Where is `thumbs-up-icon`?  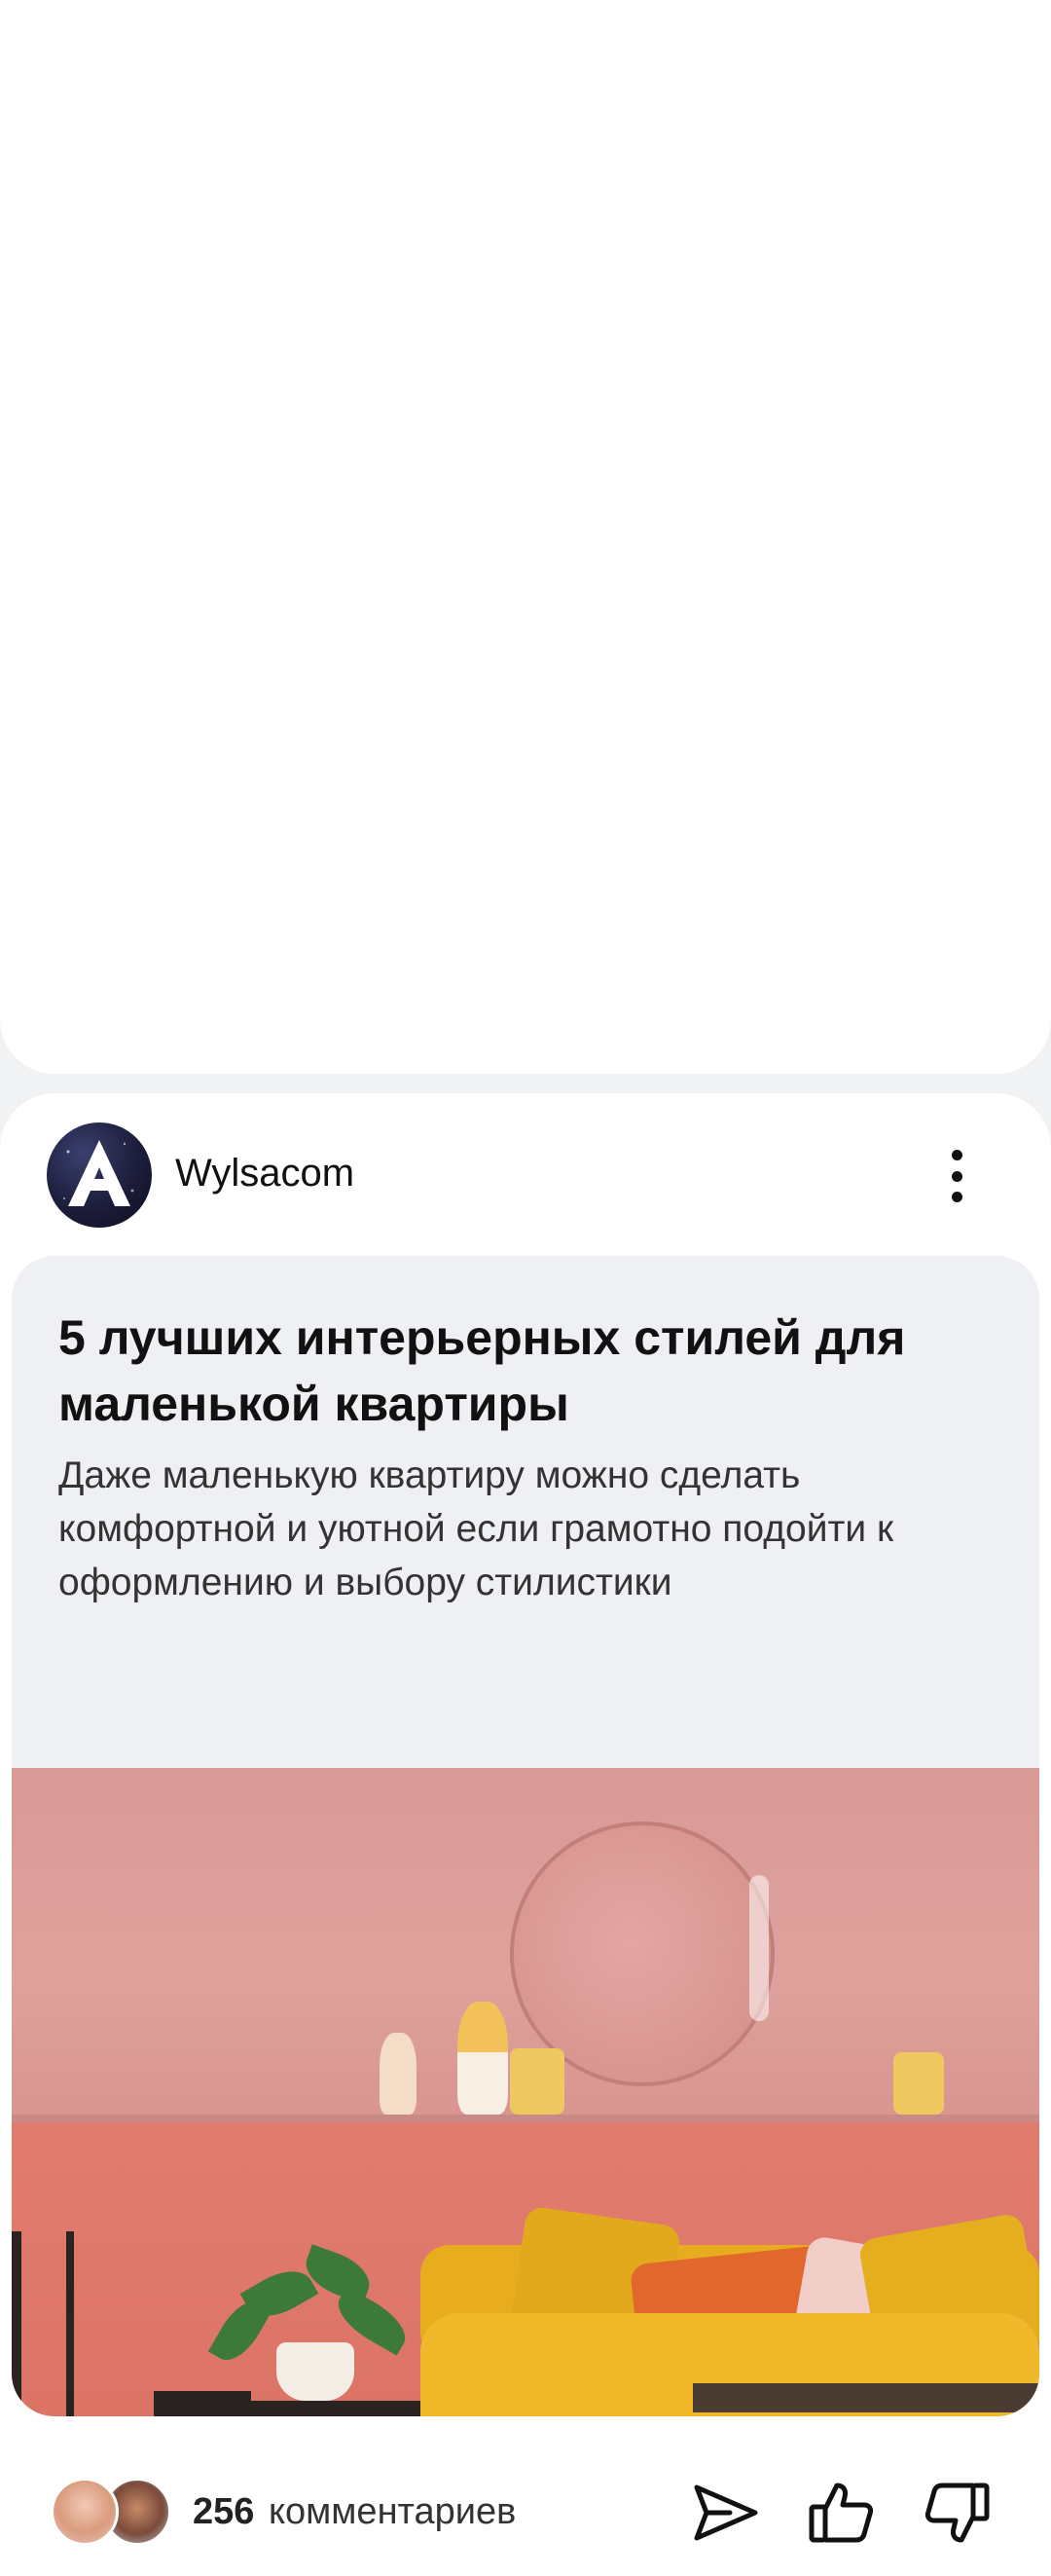
thumbs-up-icon is located at coordinates (841, 2513).